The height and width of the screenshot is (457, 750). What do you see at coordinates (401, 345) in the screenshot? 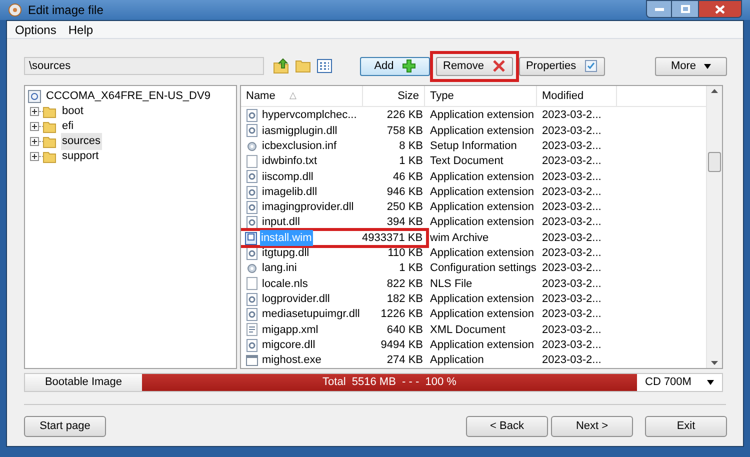
I see `file-size: 9494 KB` at bounding box center [401, 345].